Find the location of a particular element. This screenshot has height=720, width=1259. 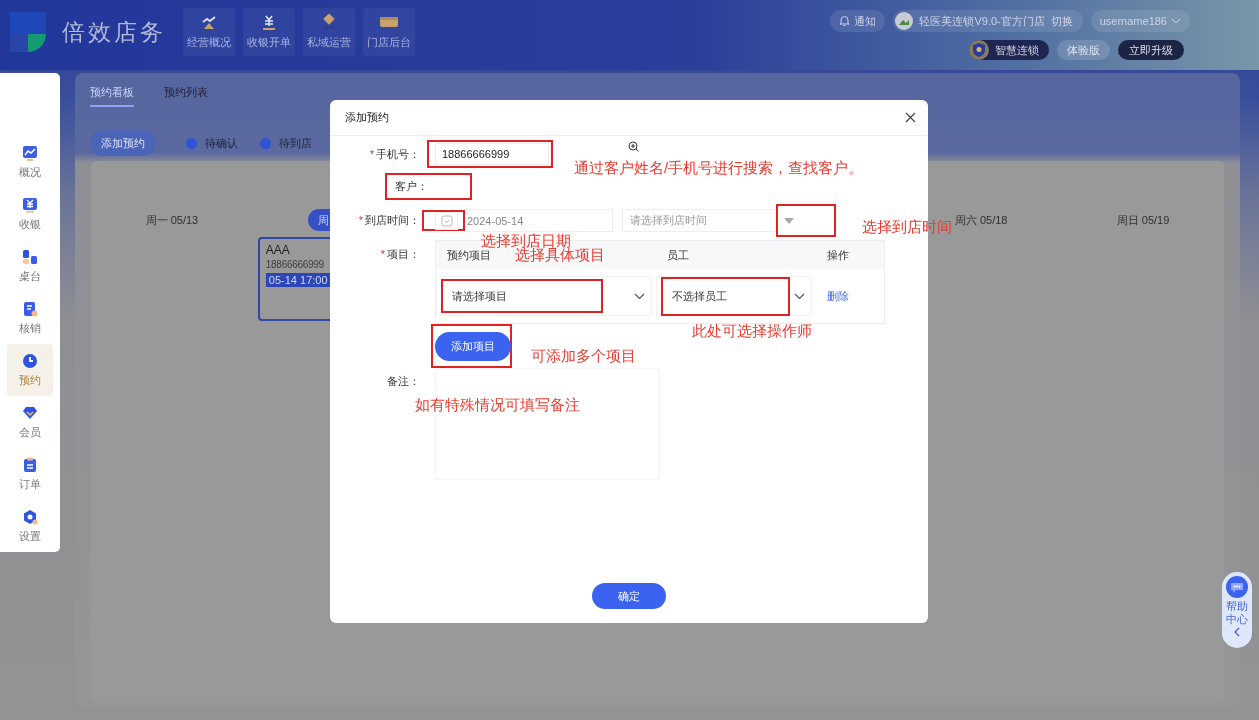

annotation-text: 此处可选择操作师 is located at coordinates (752, 331).